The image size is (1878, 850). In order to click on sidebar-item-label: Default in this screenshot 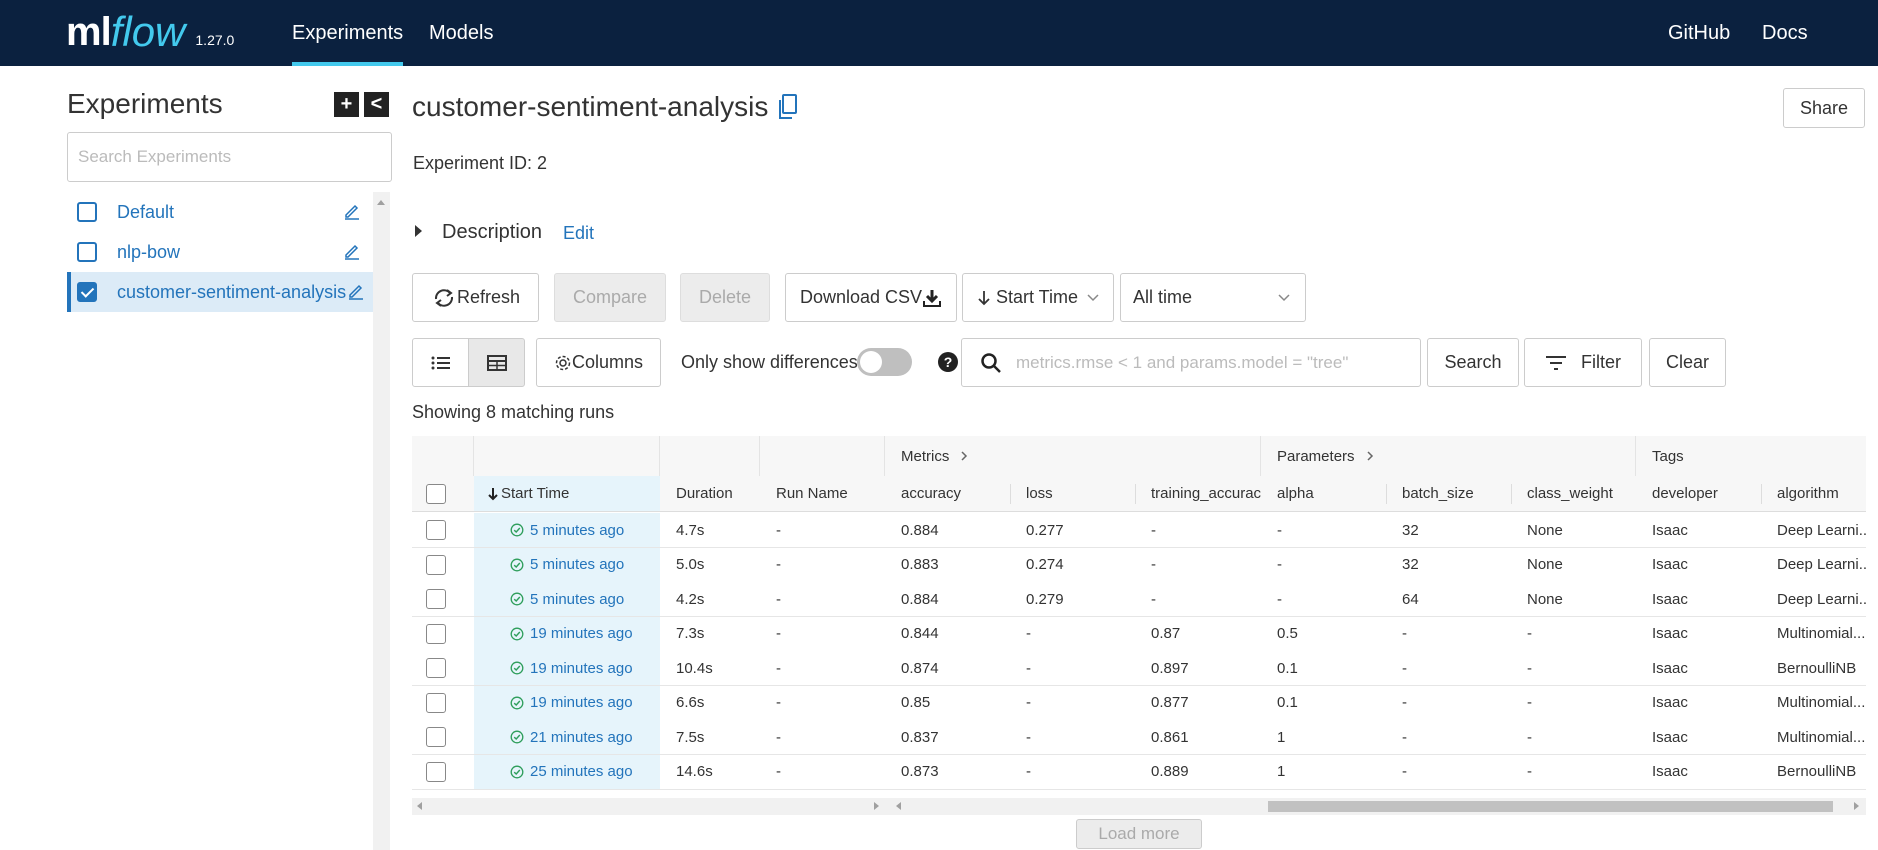, I will do `click(145, 212)`.